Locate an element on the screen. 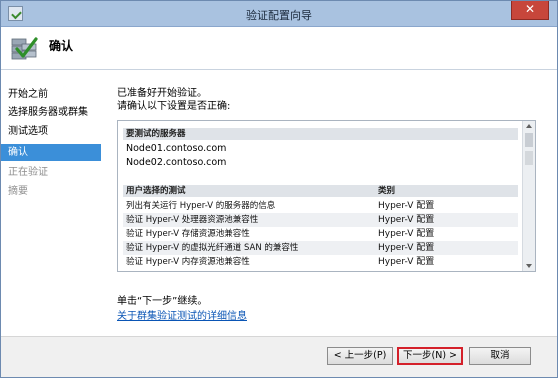 The height and width of the screenshot is (378, 558). tests-section-header: 用户选择的测试 类别 is located at coordinates (320, 191).